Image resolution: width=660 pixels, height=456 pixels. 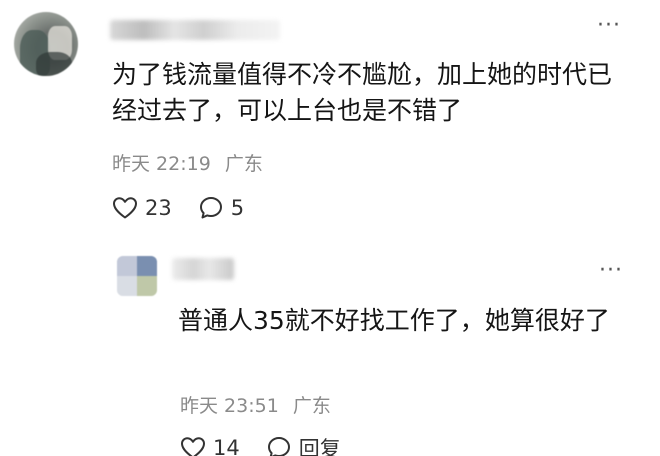 I want to click on reply-button: 回复, so click(x=303, y=444).